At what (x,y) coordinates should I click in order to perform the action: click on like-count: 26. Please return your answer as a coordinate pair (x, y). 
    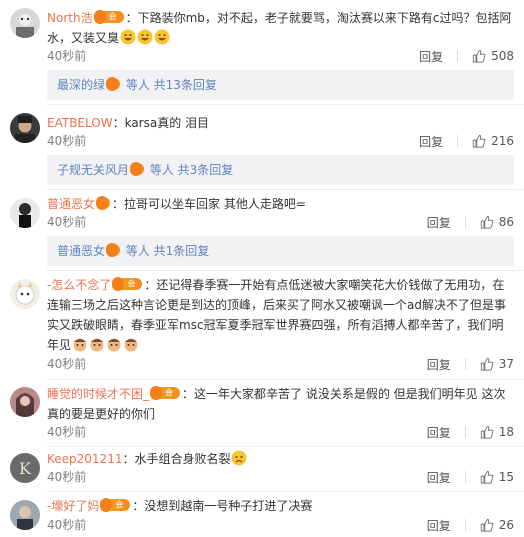
    Looking at the image, I should click on (506, 525).